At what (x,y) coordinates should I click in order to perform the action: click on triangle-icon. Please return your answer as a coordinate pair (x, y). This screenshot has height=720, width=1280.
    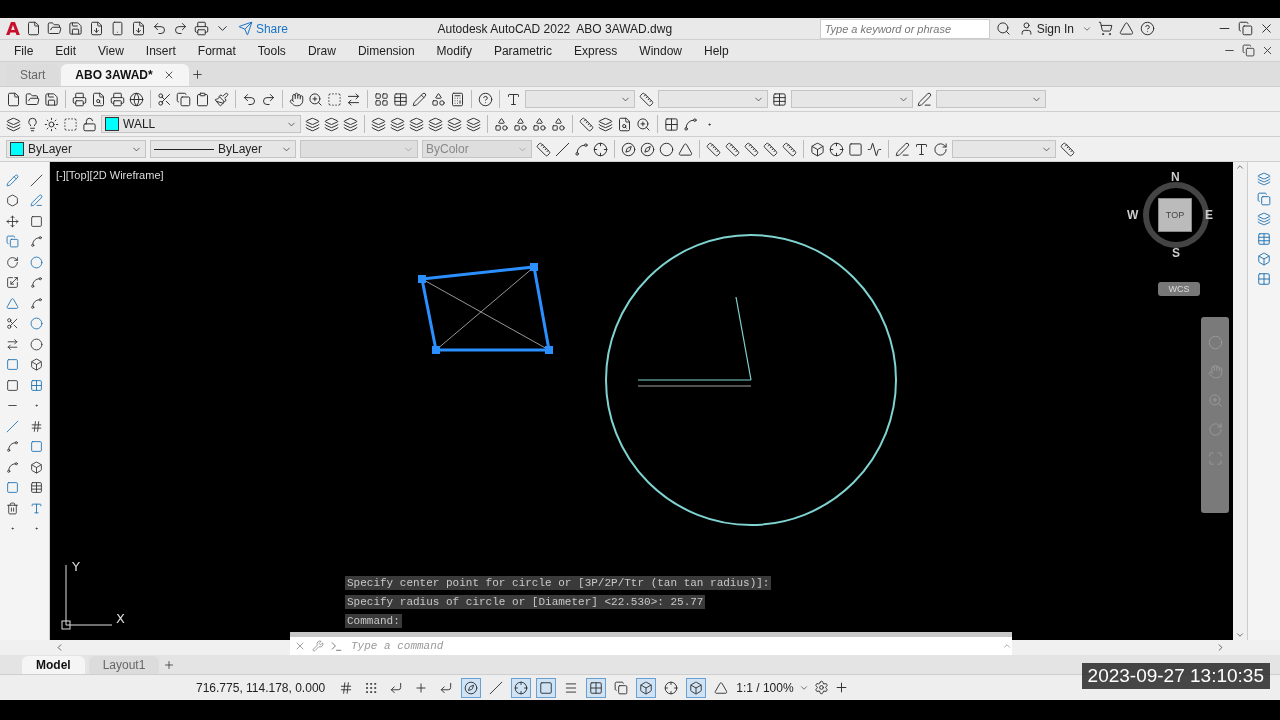
    Looking at the image, I should click on (1126, 28).